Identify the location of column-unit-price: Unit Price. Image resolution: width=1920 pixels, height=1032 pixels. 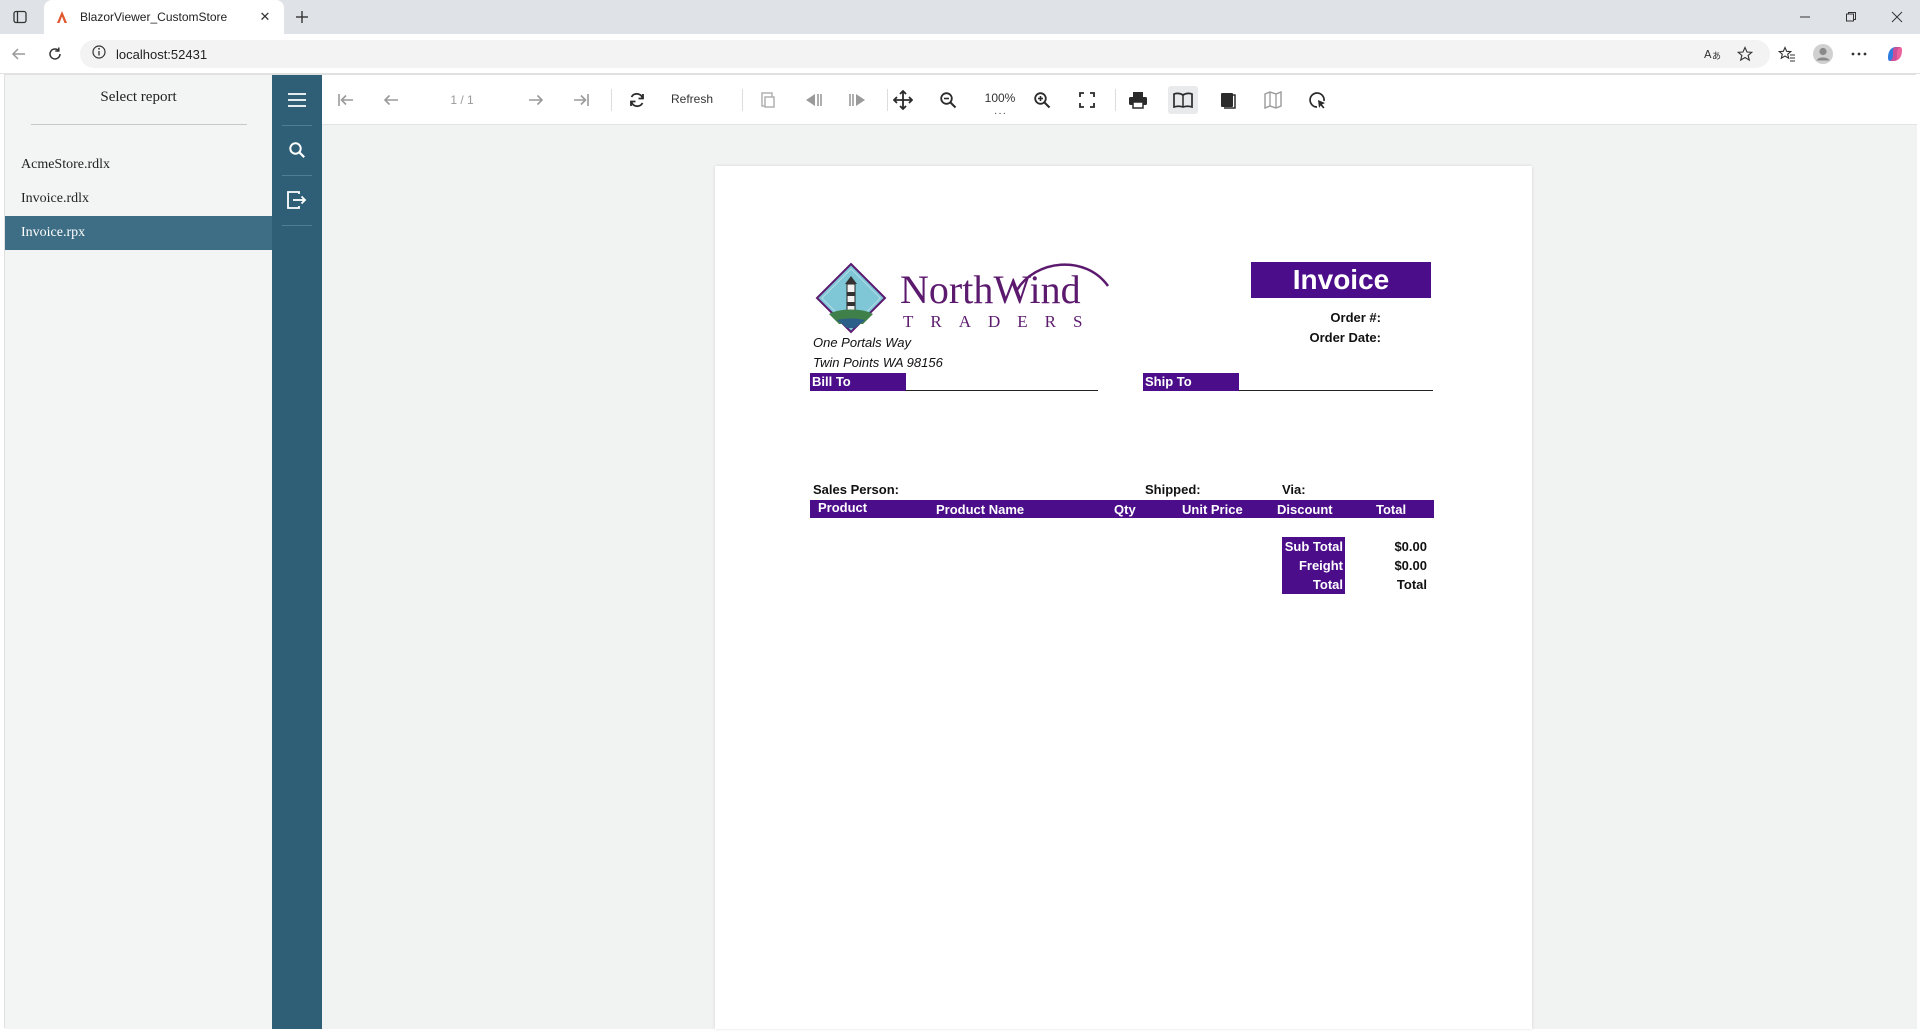
(1212, 509).